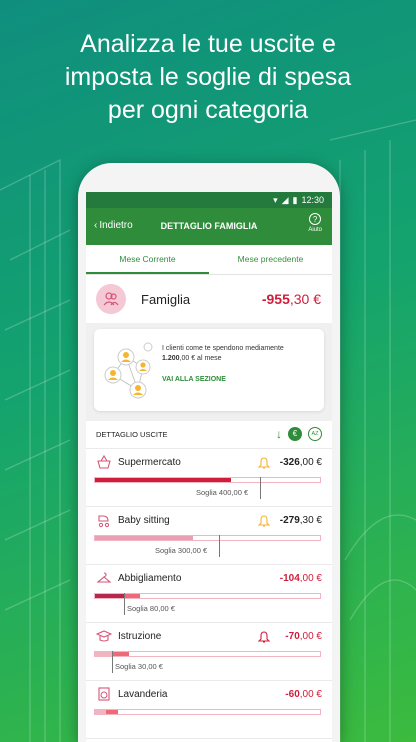  Describe the element at coordinates (143, 694) in the screenshot. I see `category-name: Lavanderia` at that location.